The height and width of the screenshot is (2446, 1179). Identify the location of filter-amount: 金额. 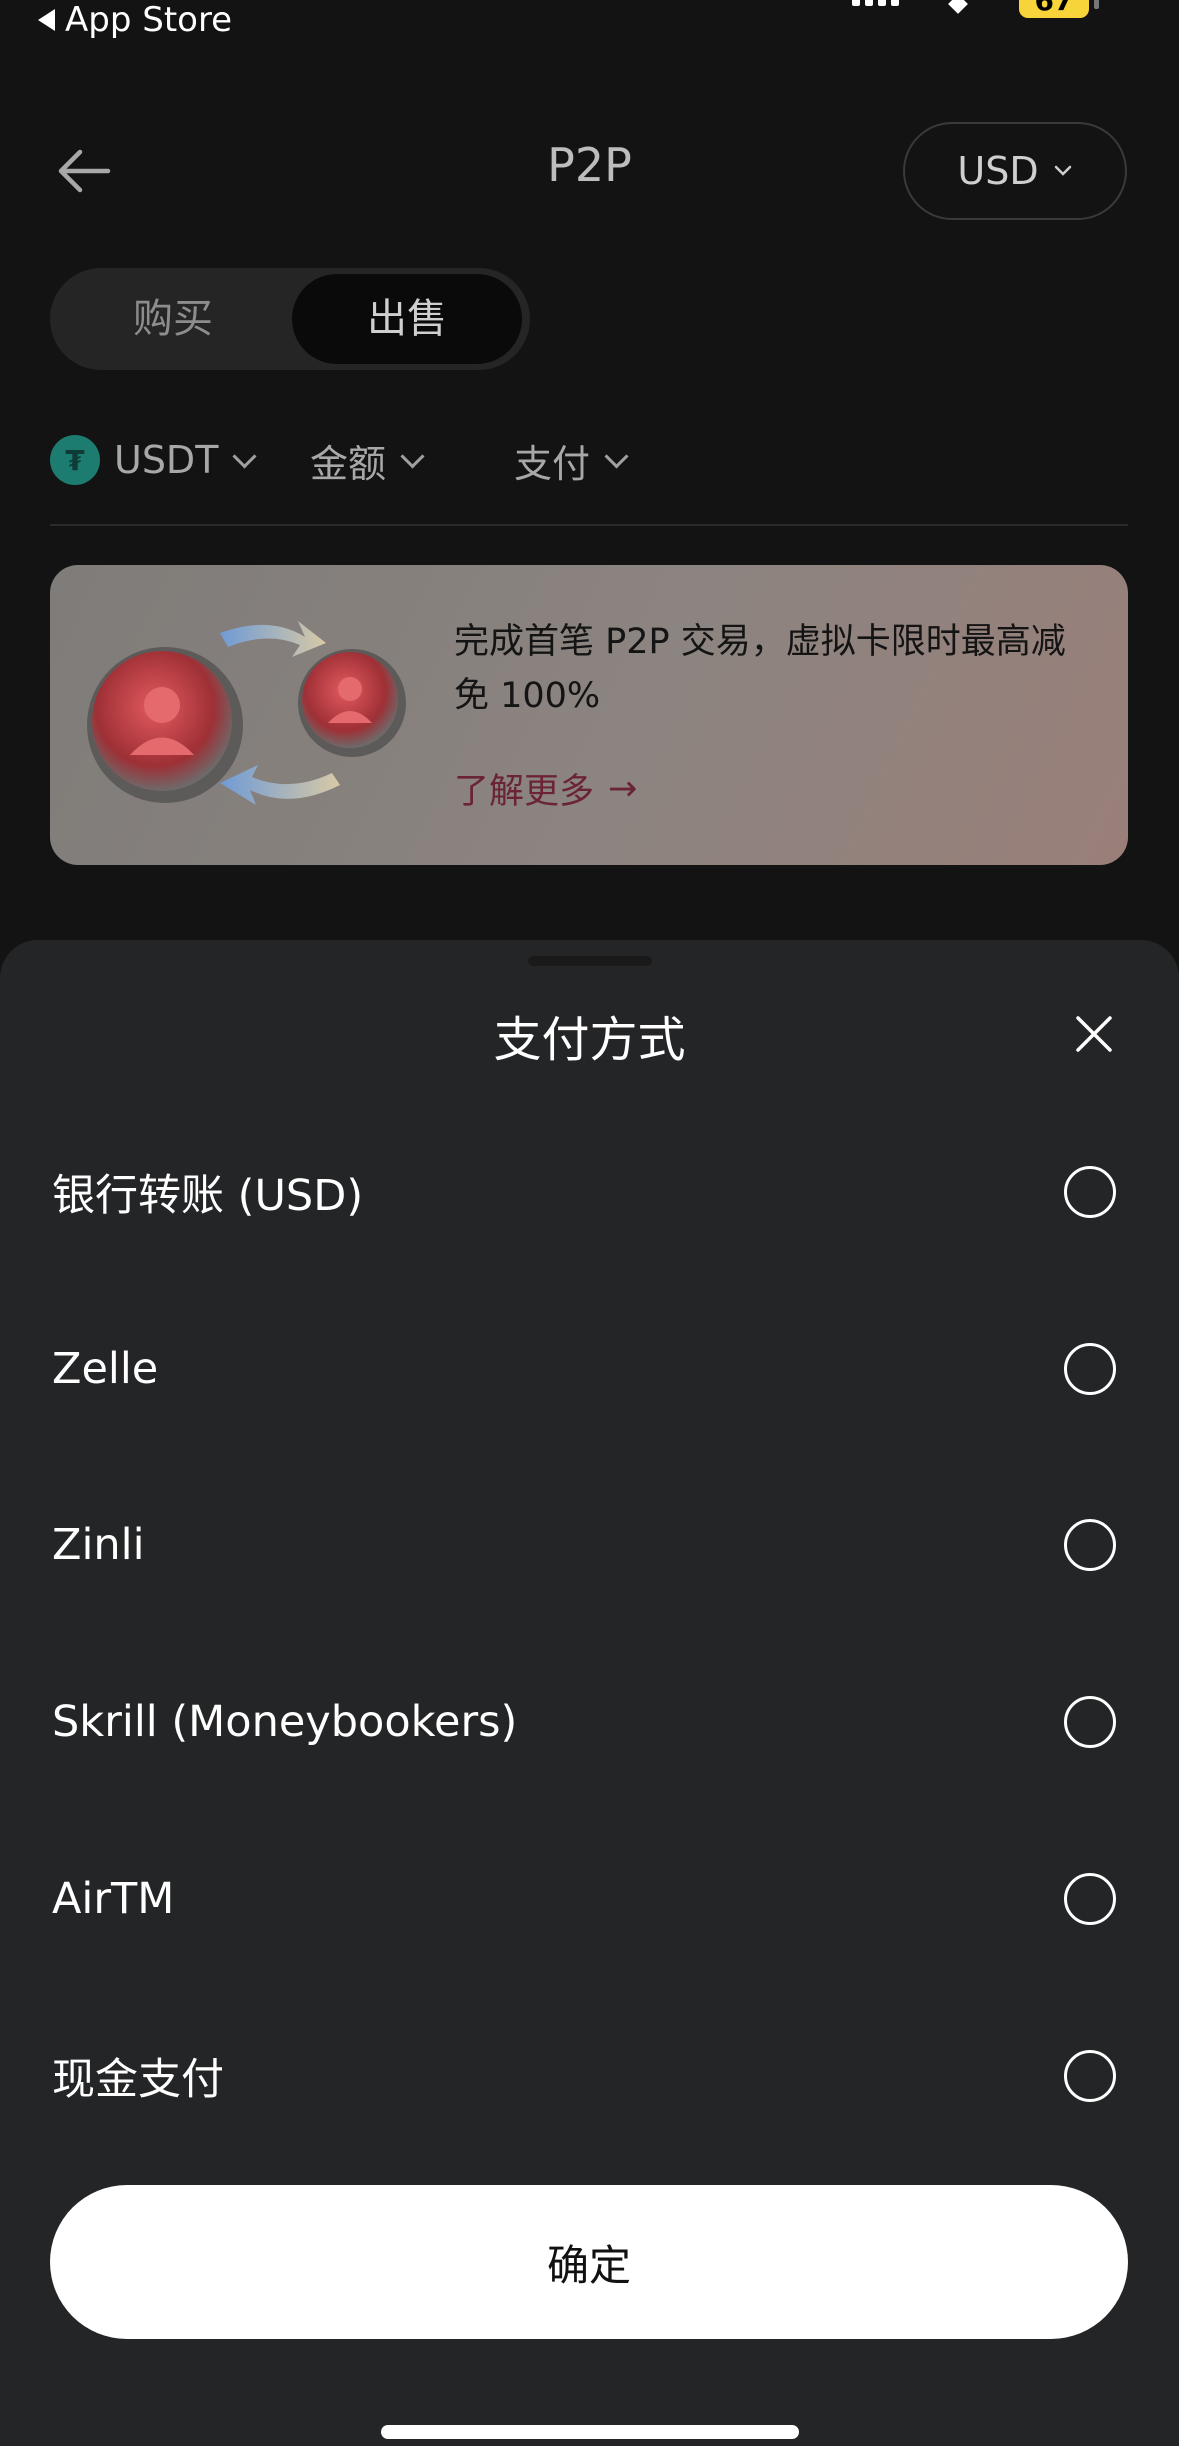
(412, 460).